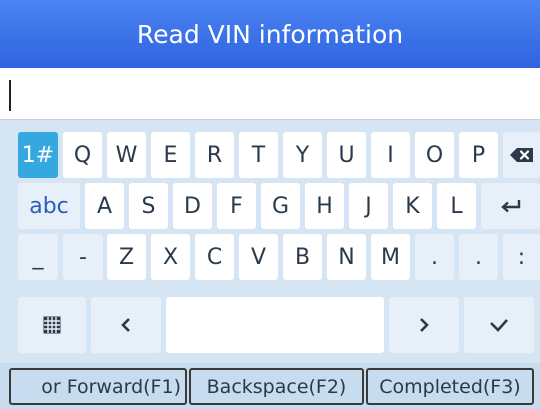  Describe the element at coordinates (170, 155) in the screenshot. I see `key-e: E` at that location.